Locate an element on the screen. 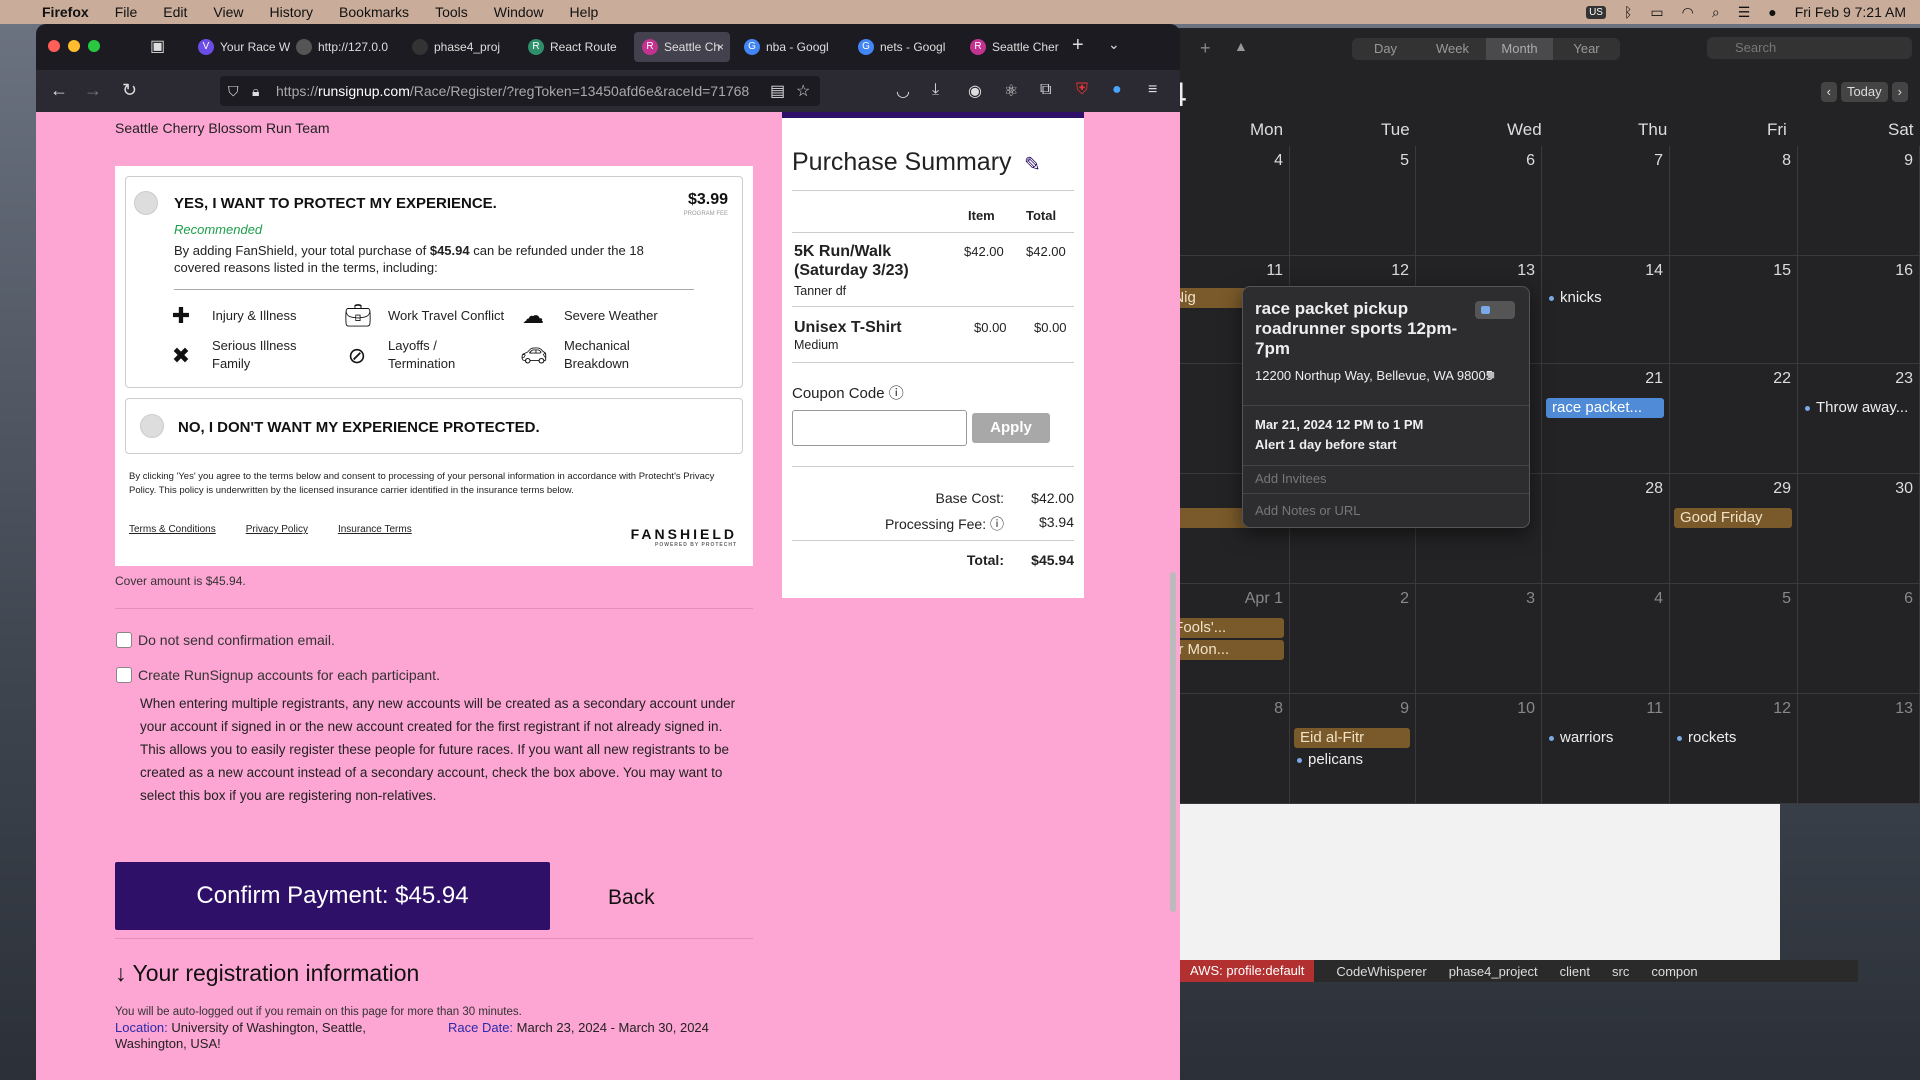 This screenshot has height=1080, width=1920. hamburger-menu-icon: ≡ is located at coordinates (1152, 90).